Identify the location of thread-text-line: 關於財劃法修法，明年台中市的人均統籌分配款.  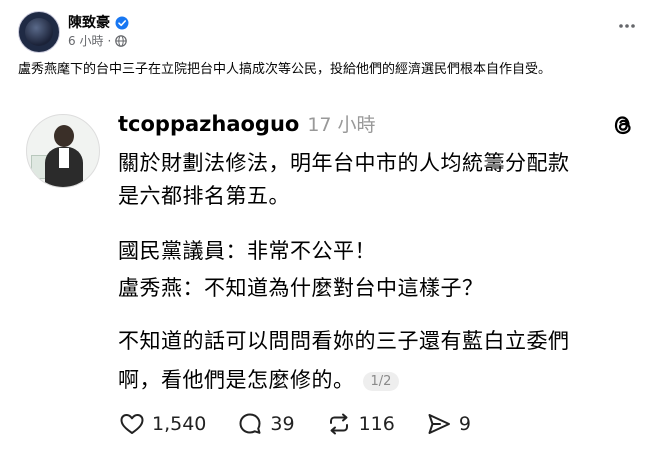
(344, 163).